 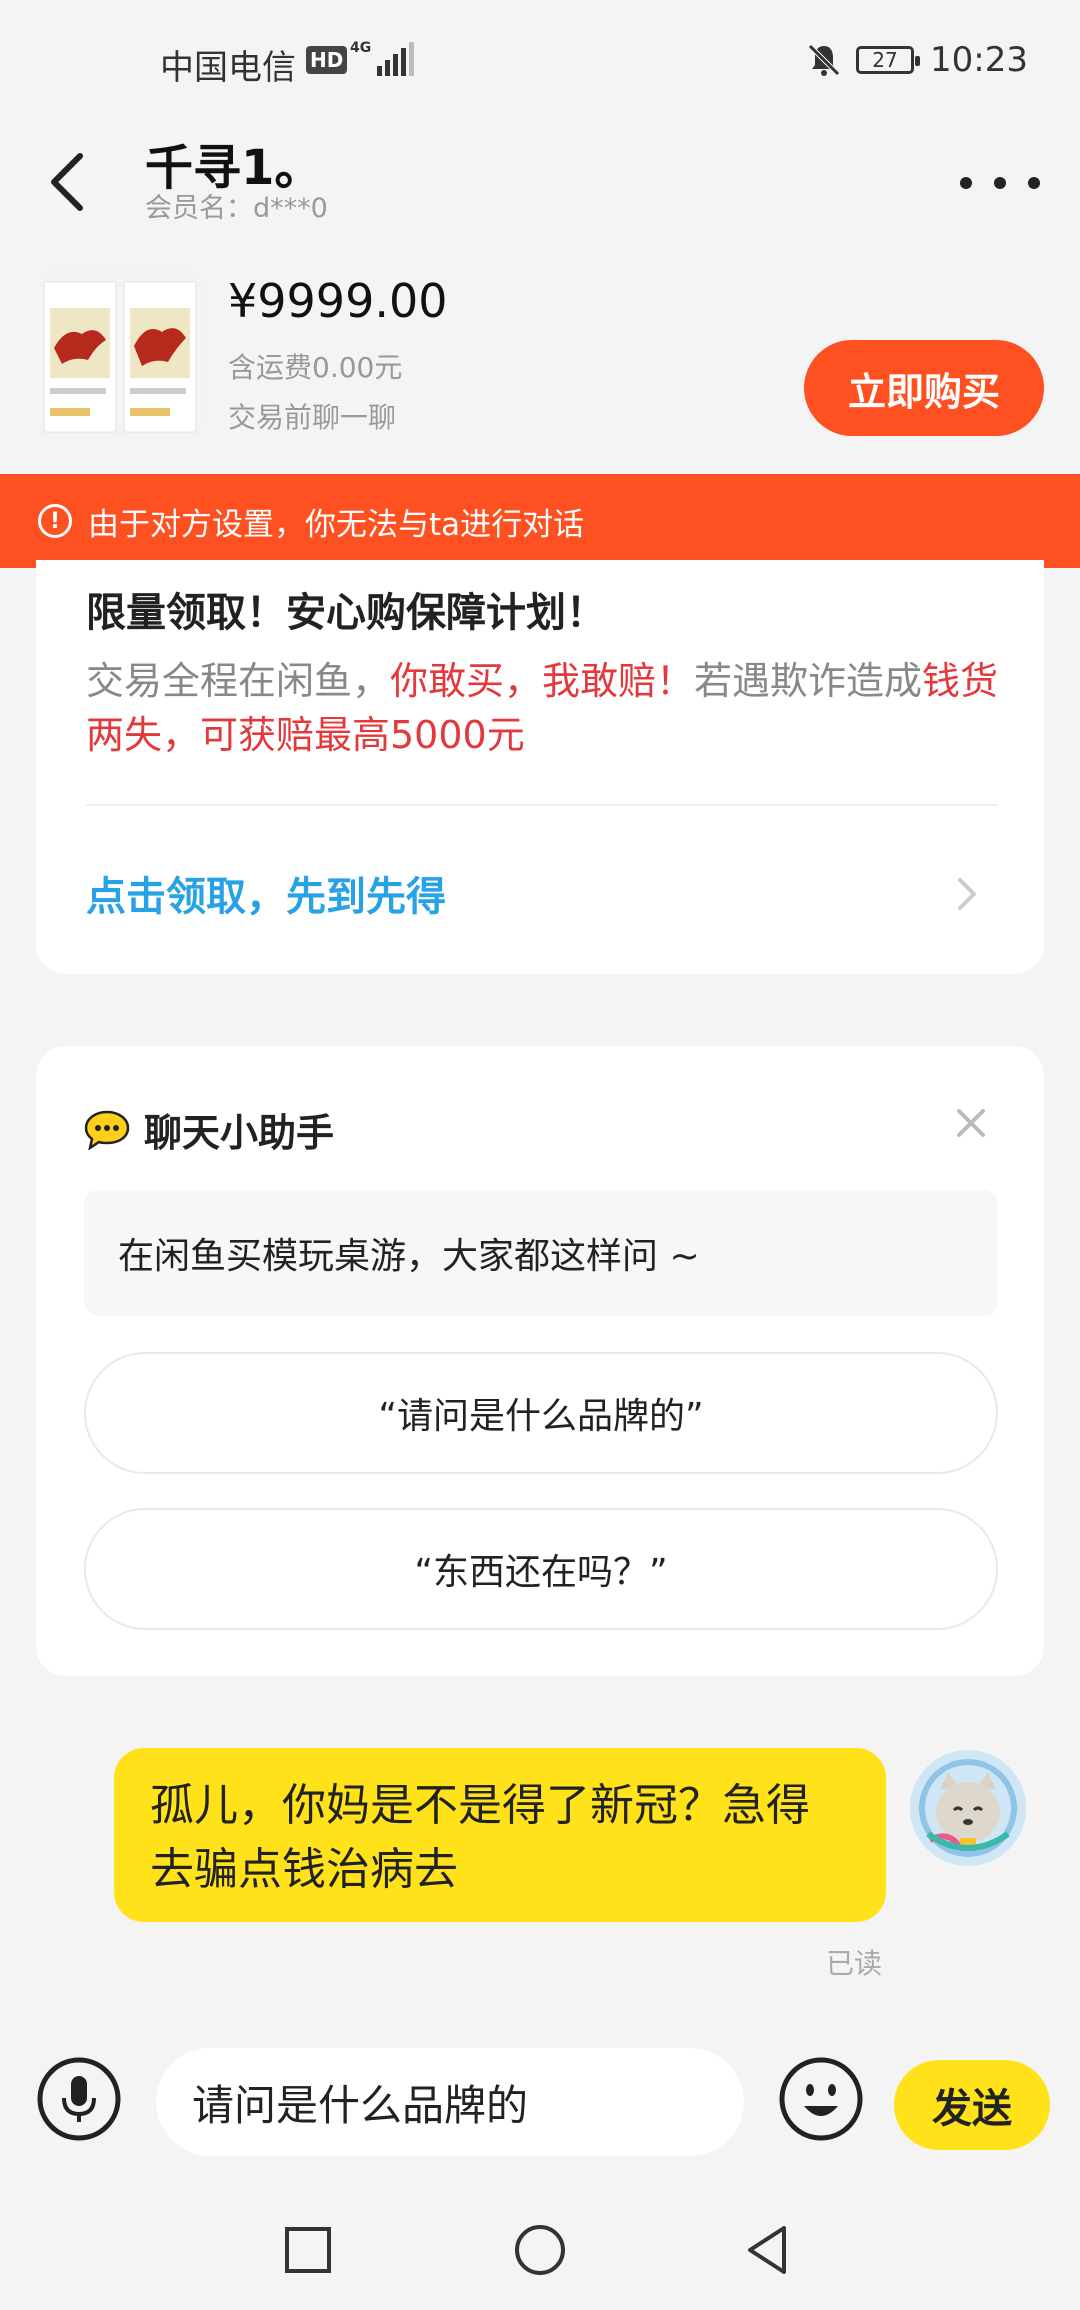 What do you see at coordinates (808, 681) in the screenshot?
I see `promo-desc-part: 若遇欺诈造成` at bounding box center [808, 681].